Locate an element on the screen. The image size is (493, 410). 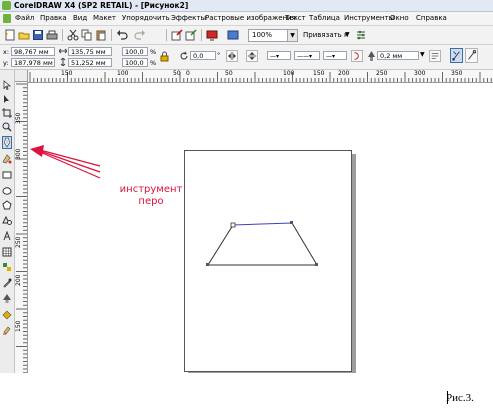
curve-segment-left is located at coordinates (220, 245).